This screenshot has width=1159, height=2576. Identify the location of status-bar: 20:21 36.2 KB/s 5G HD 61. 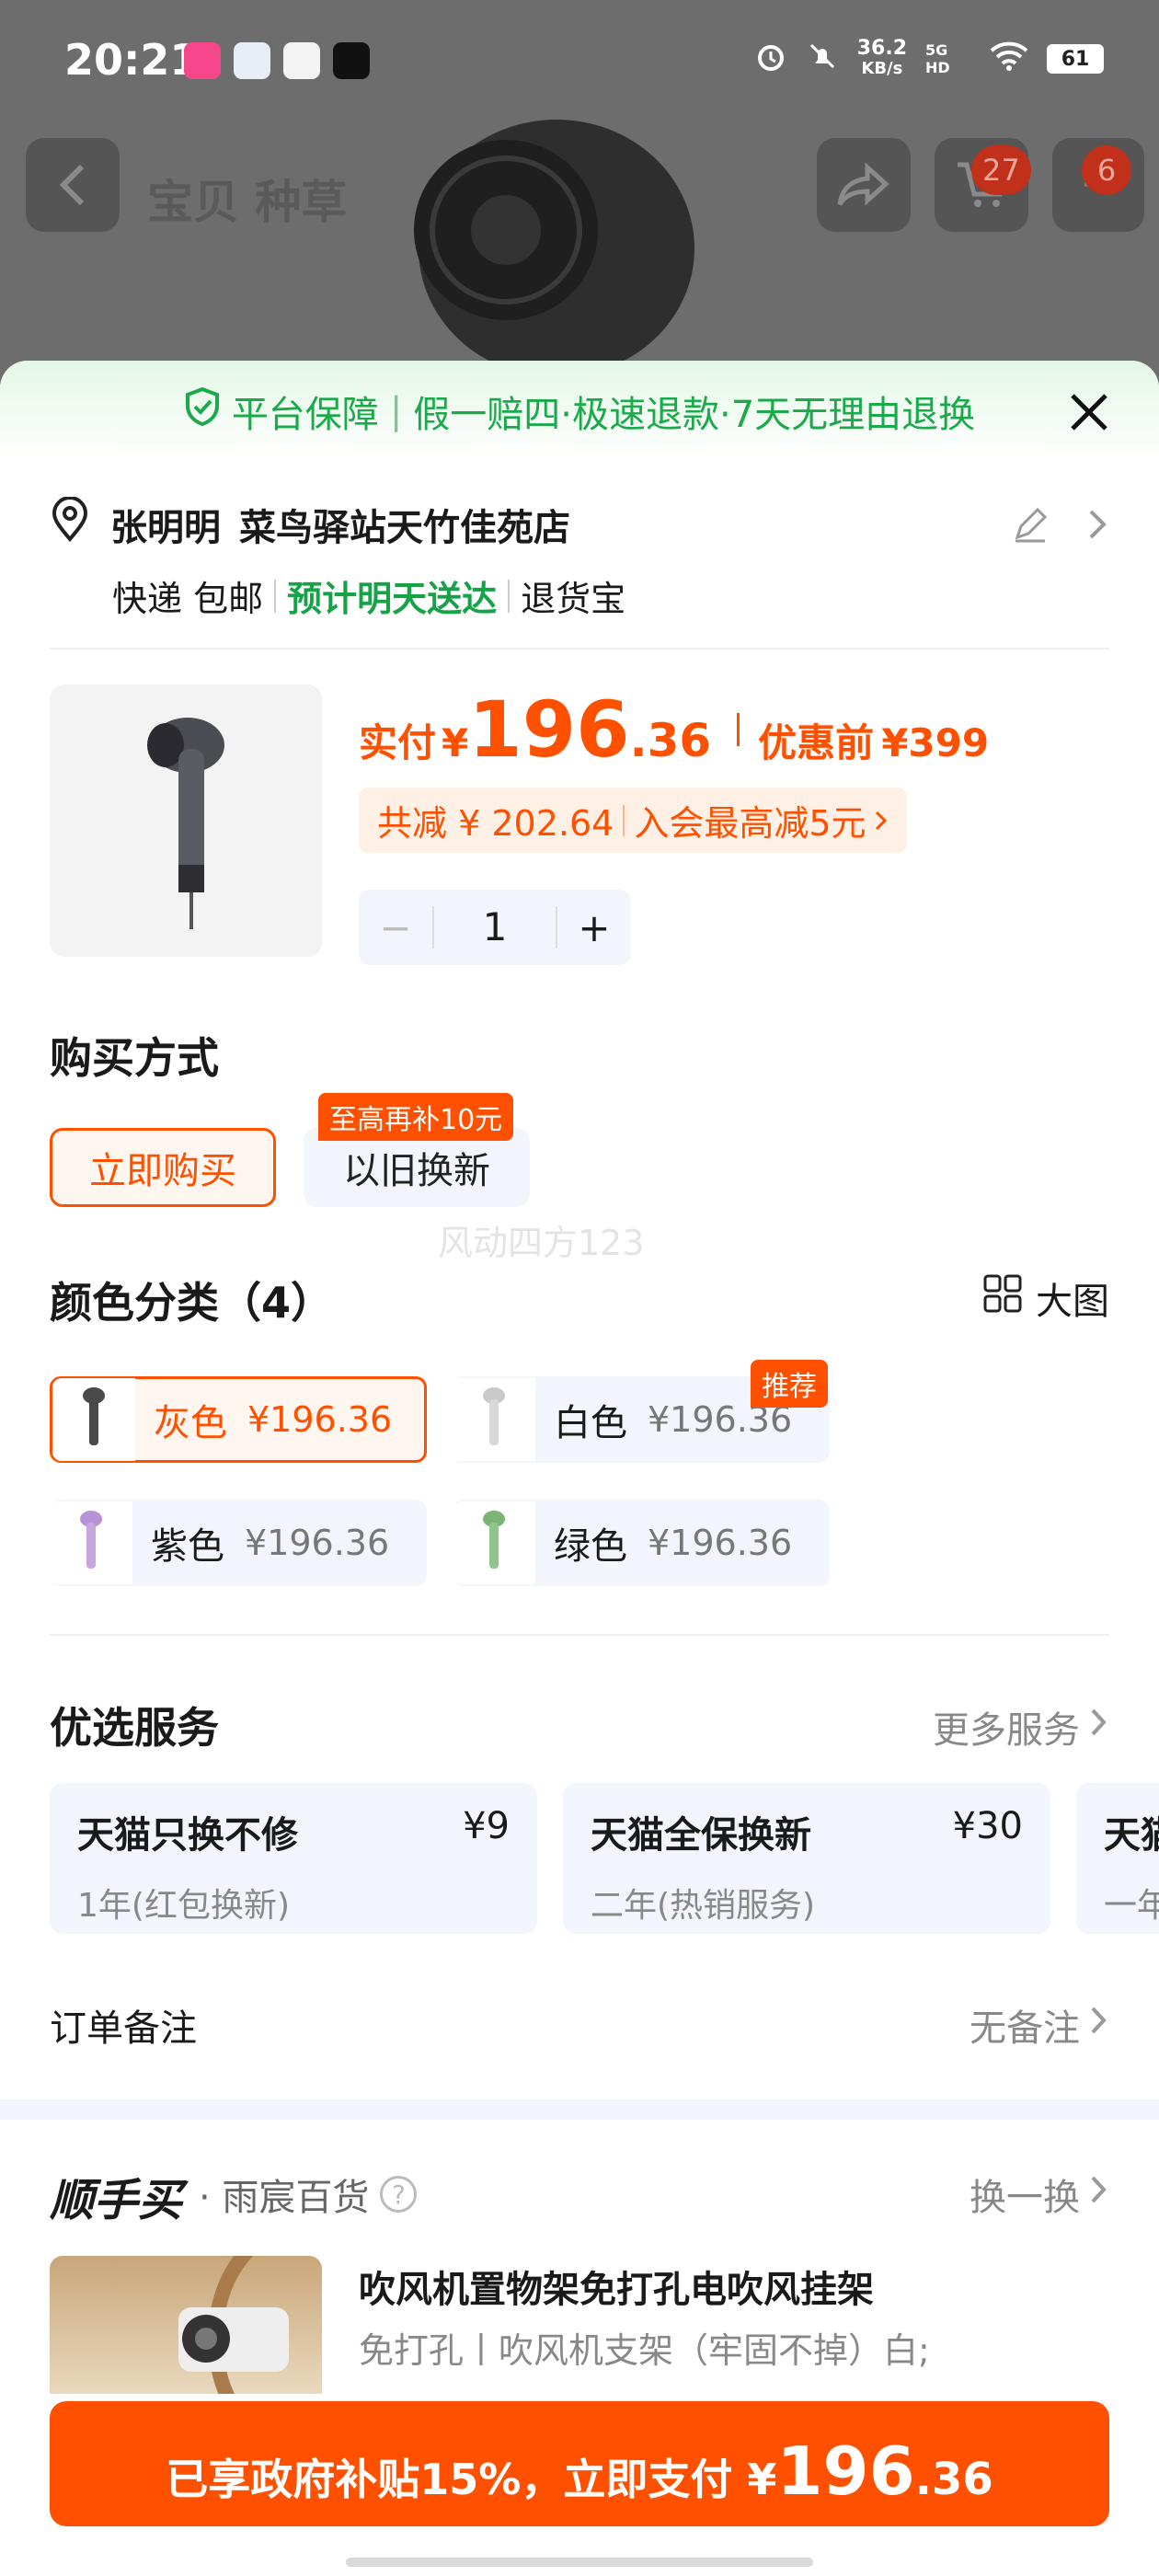
(579, 60).